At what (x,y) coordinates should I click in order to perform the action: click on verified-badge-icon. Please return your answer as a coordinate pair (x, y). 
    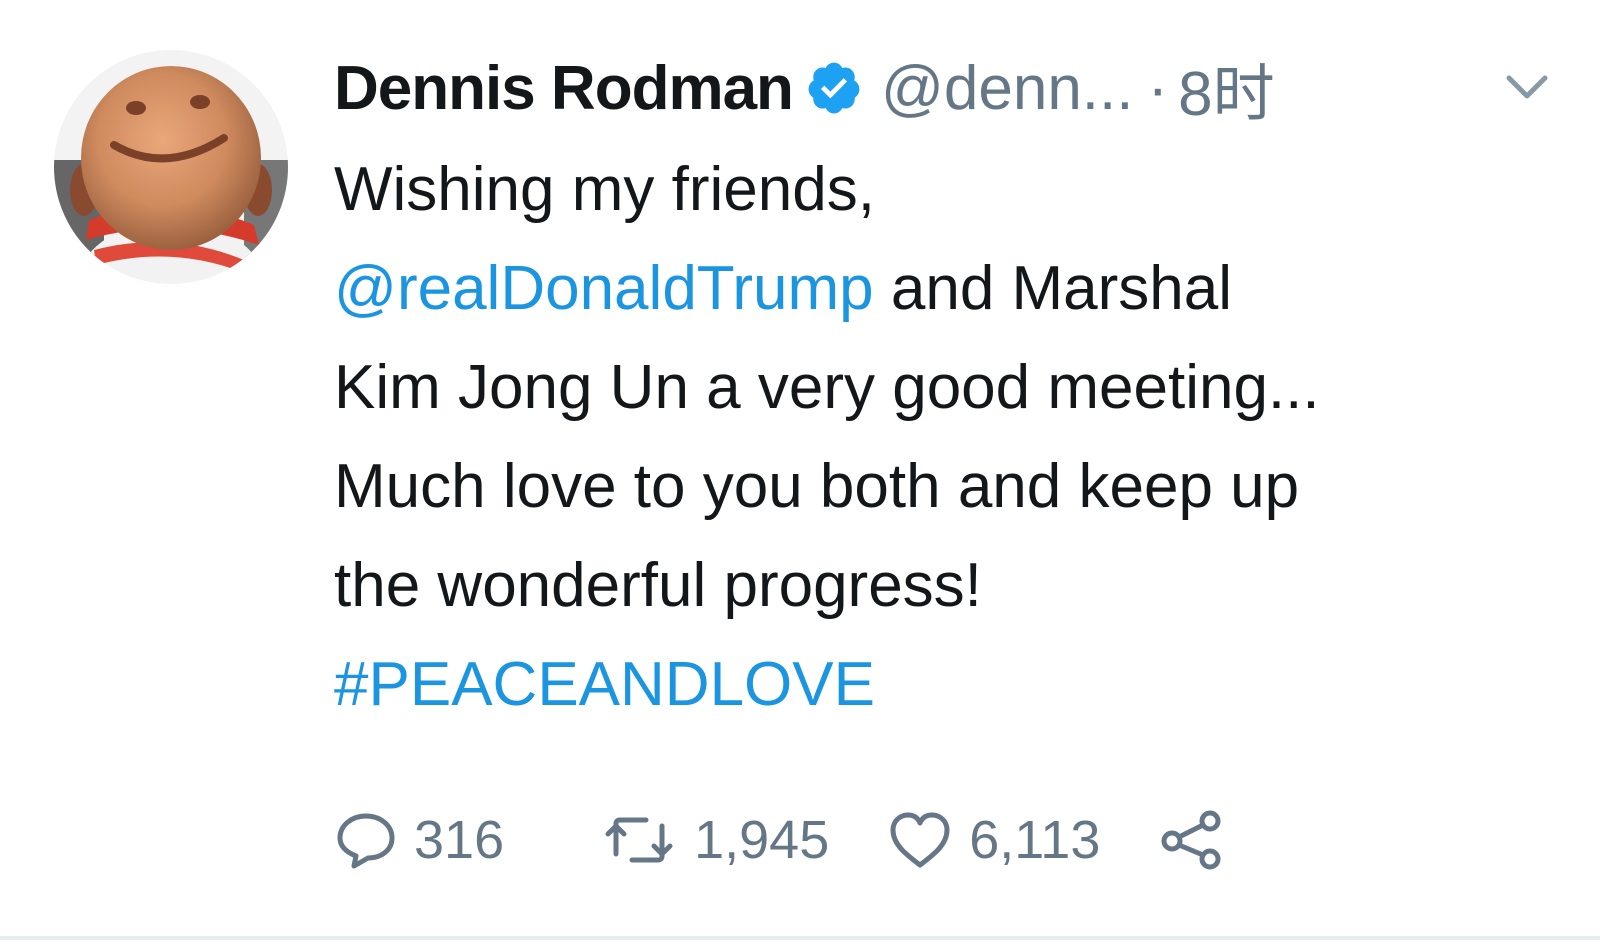
    Looking at the image, I should click on (834, 88).